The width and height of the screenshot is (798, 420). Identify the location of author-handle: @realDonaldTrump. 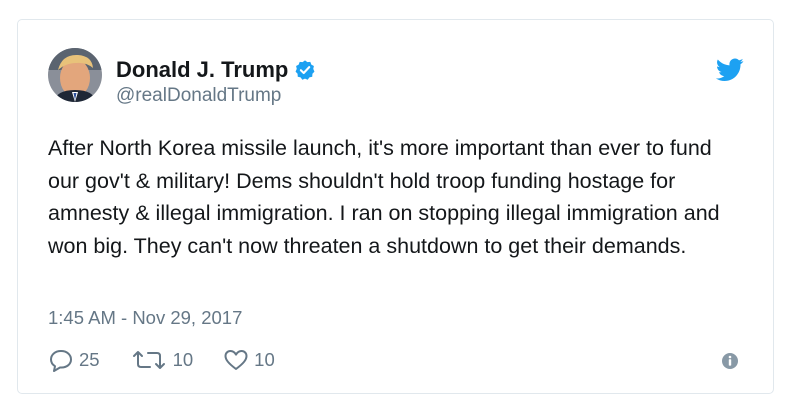
(198, 96).